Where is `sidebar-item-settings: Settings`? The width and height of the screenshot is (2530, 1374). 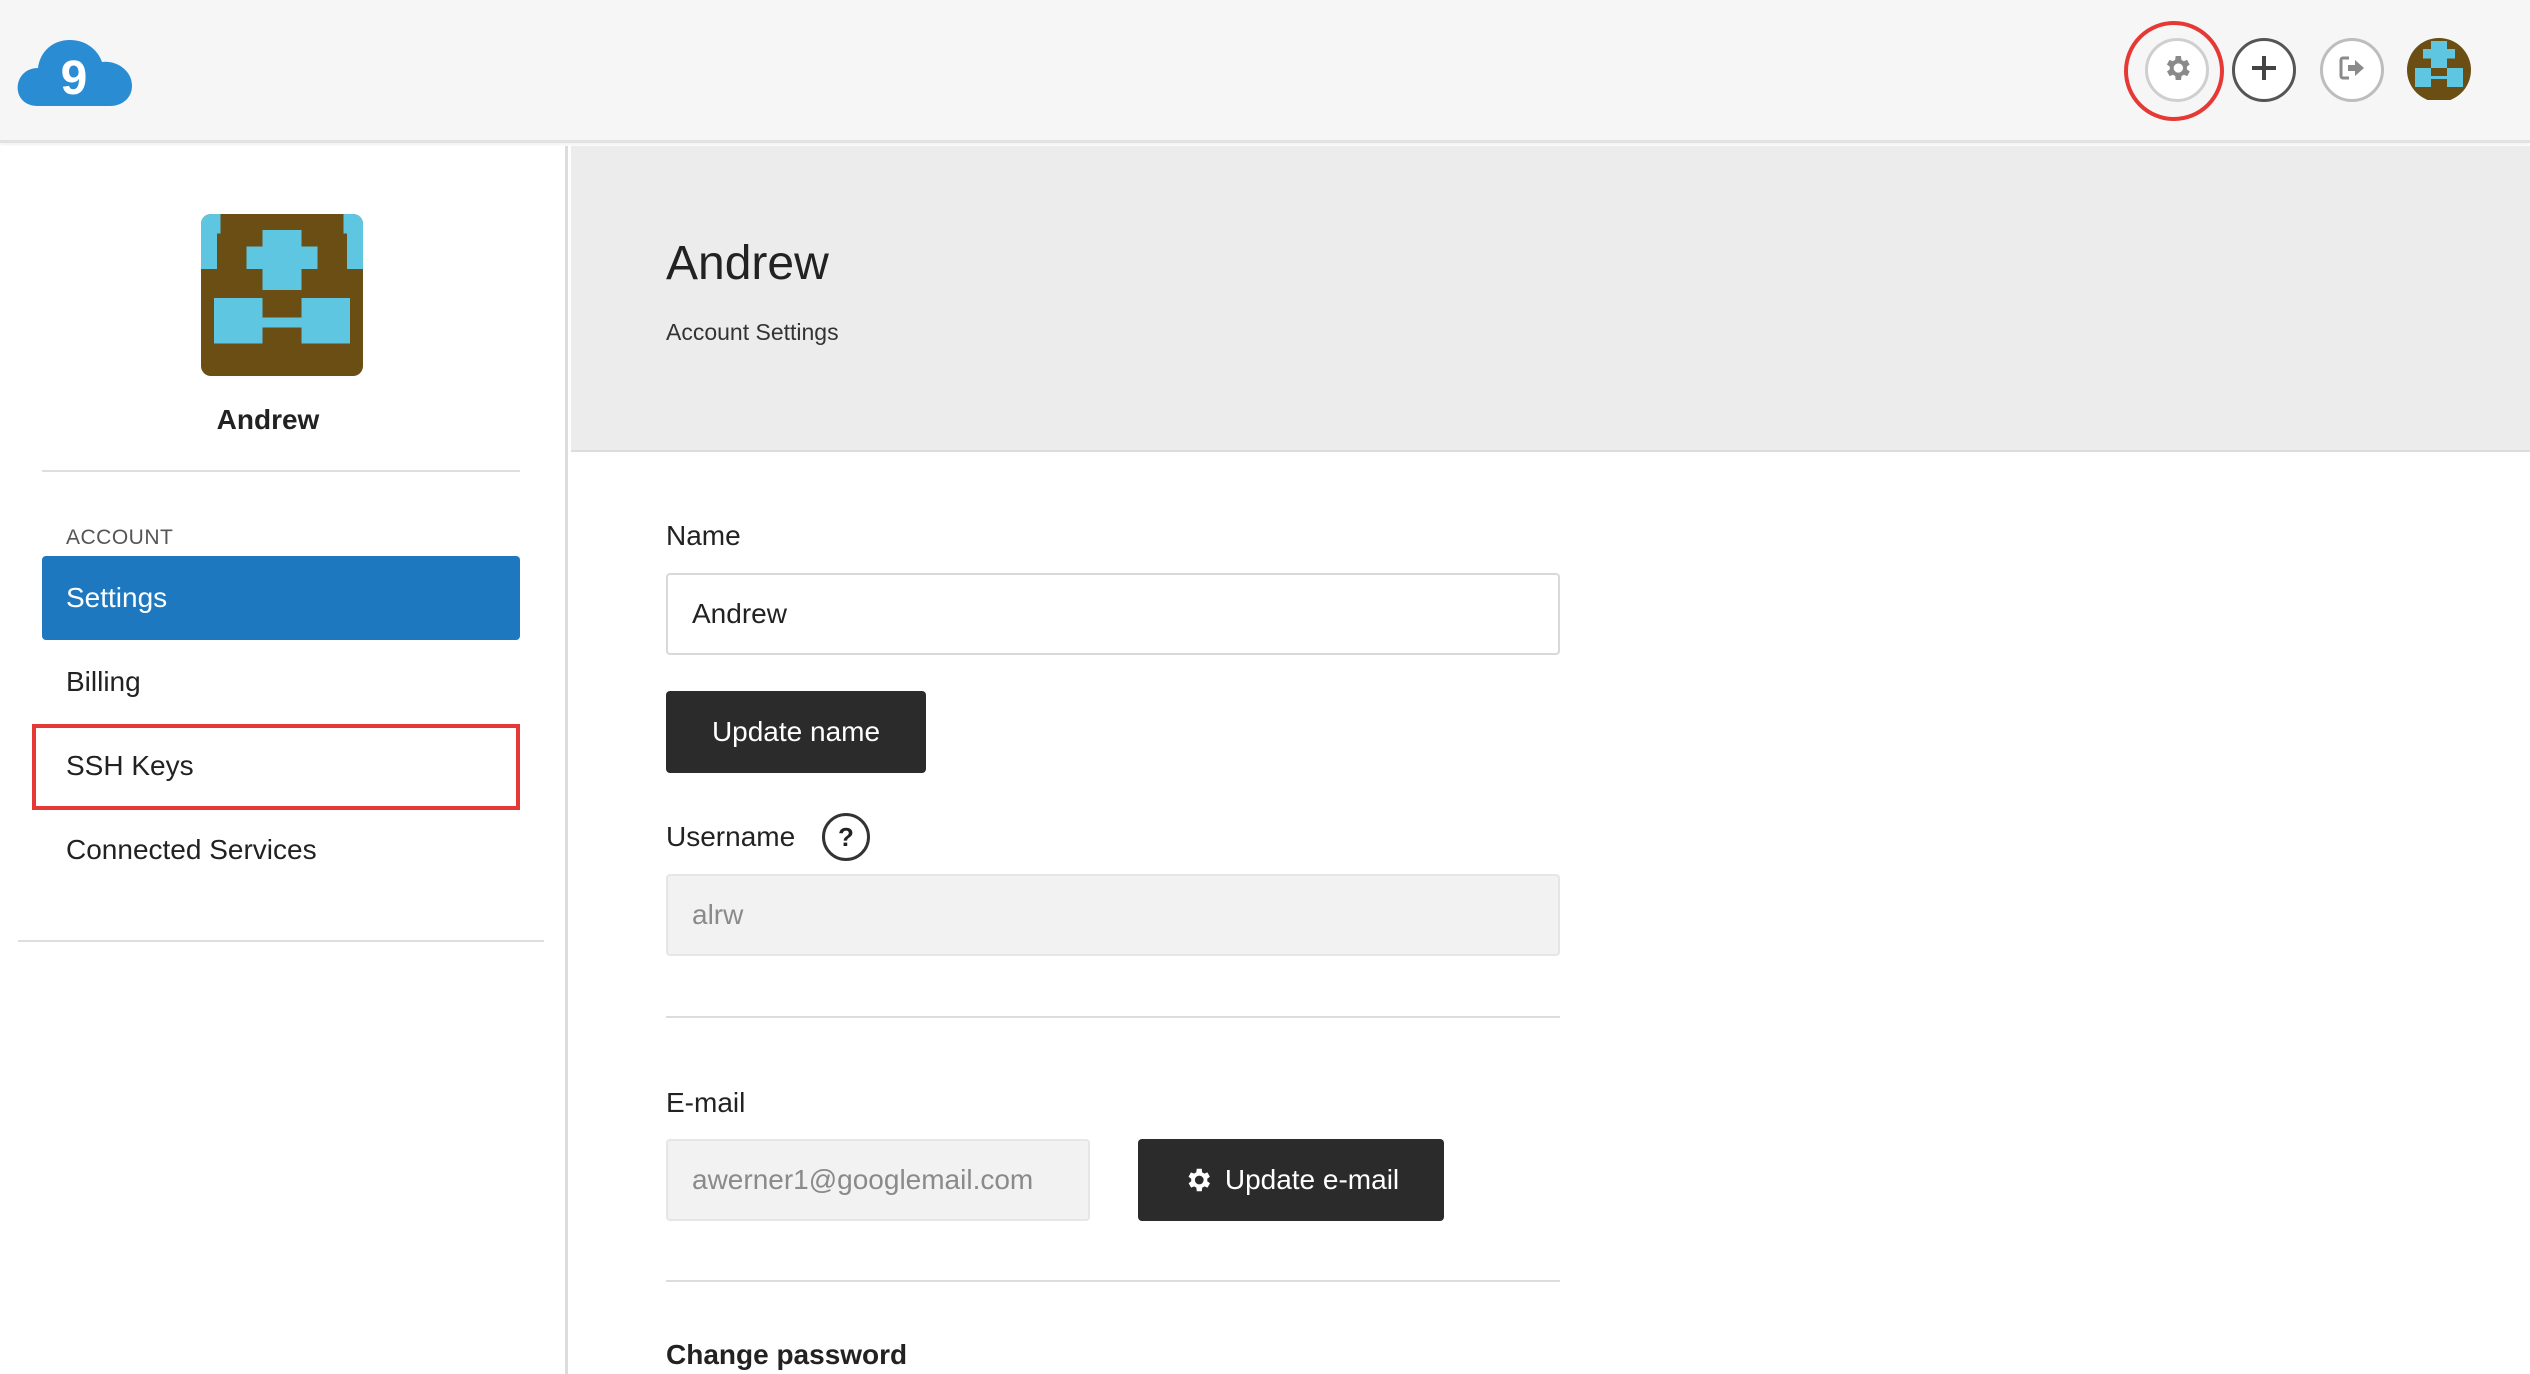
sidebar-item-settings: Settings is located at coordinates (281, 598).